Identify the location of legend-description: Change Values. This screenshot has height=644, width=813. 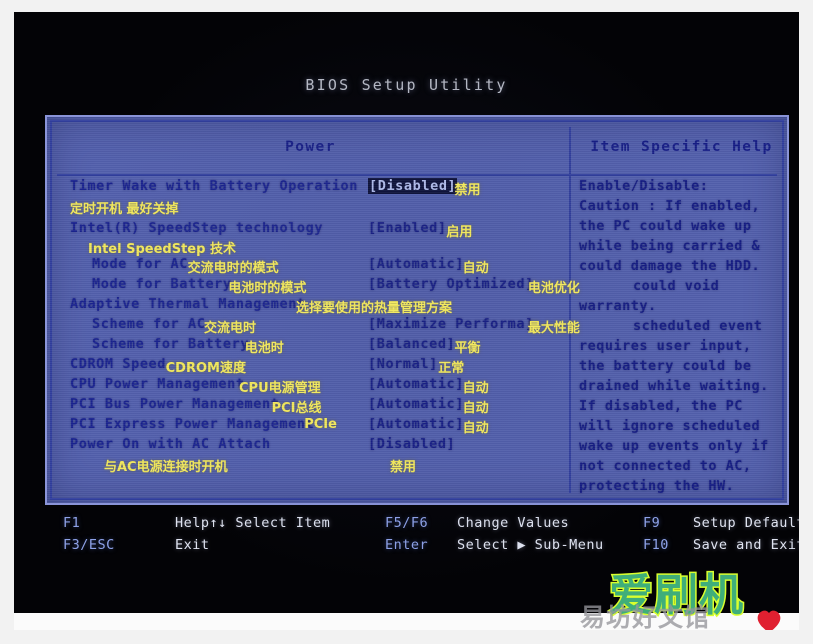
(513, 523).